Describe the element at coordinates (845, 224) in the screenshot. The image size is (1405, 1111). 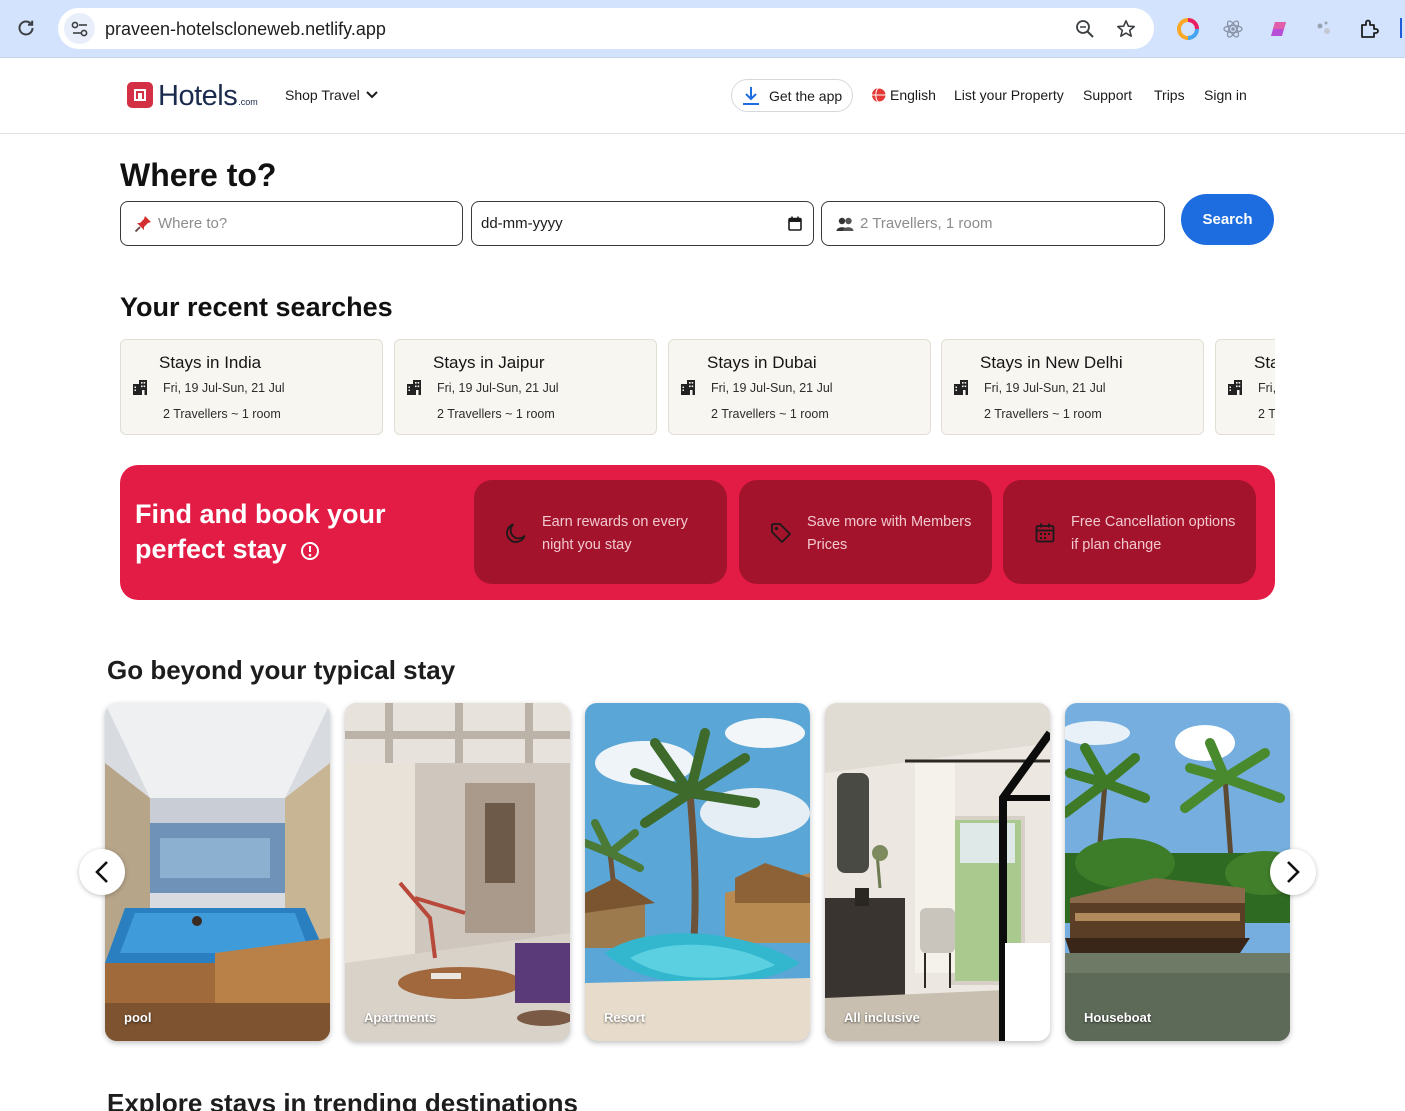
I see `people-icon` at that location.